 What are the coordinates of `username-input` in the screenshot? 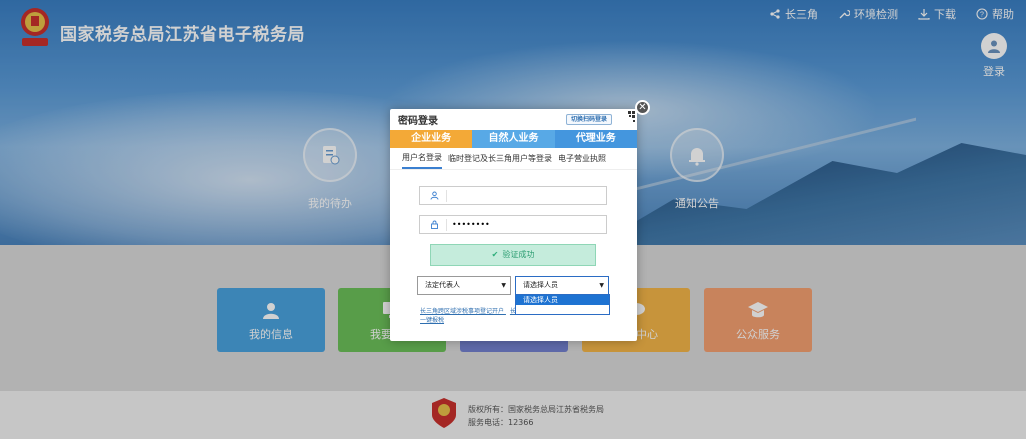 It's located at (527, 195).